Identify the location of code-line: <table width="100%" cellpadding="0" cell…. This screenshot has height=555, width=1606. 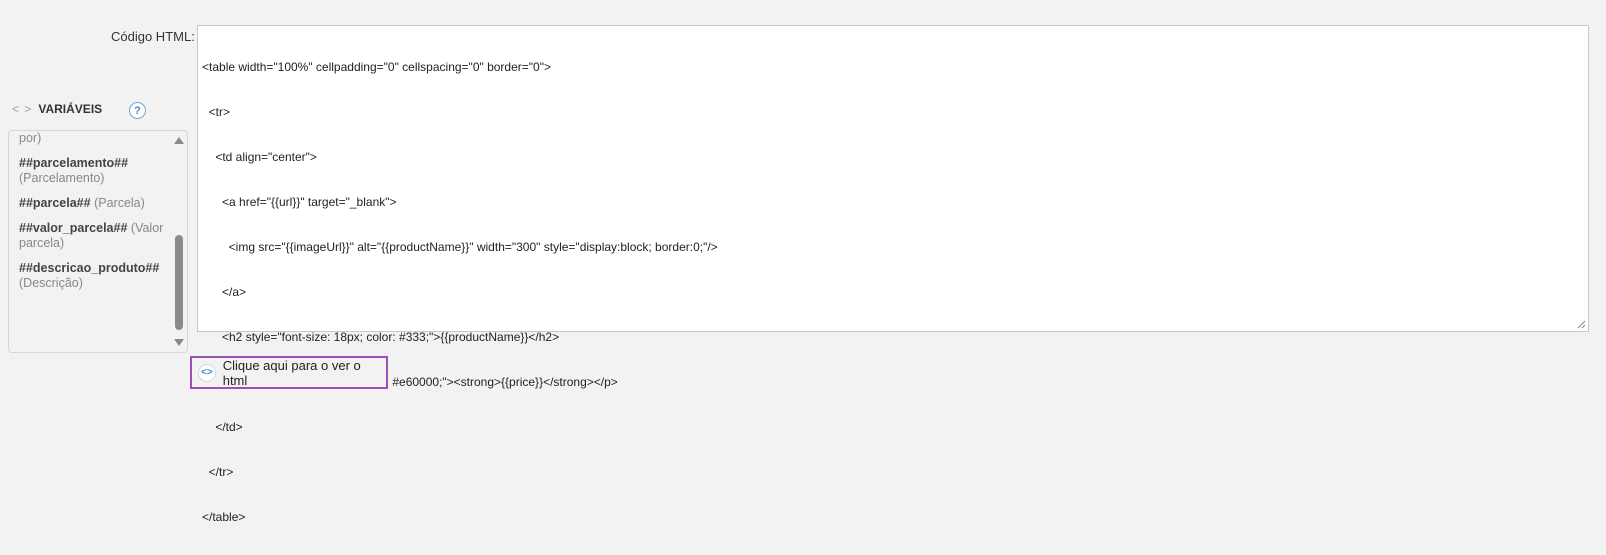
(376, 67).